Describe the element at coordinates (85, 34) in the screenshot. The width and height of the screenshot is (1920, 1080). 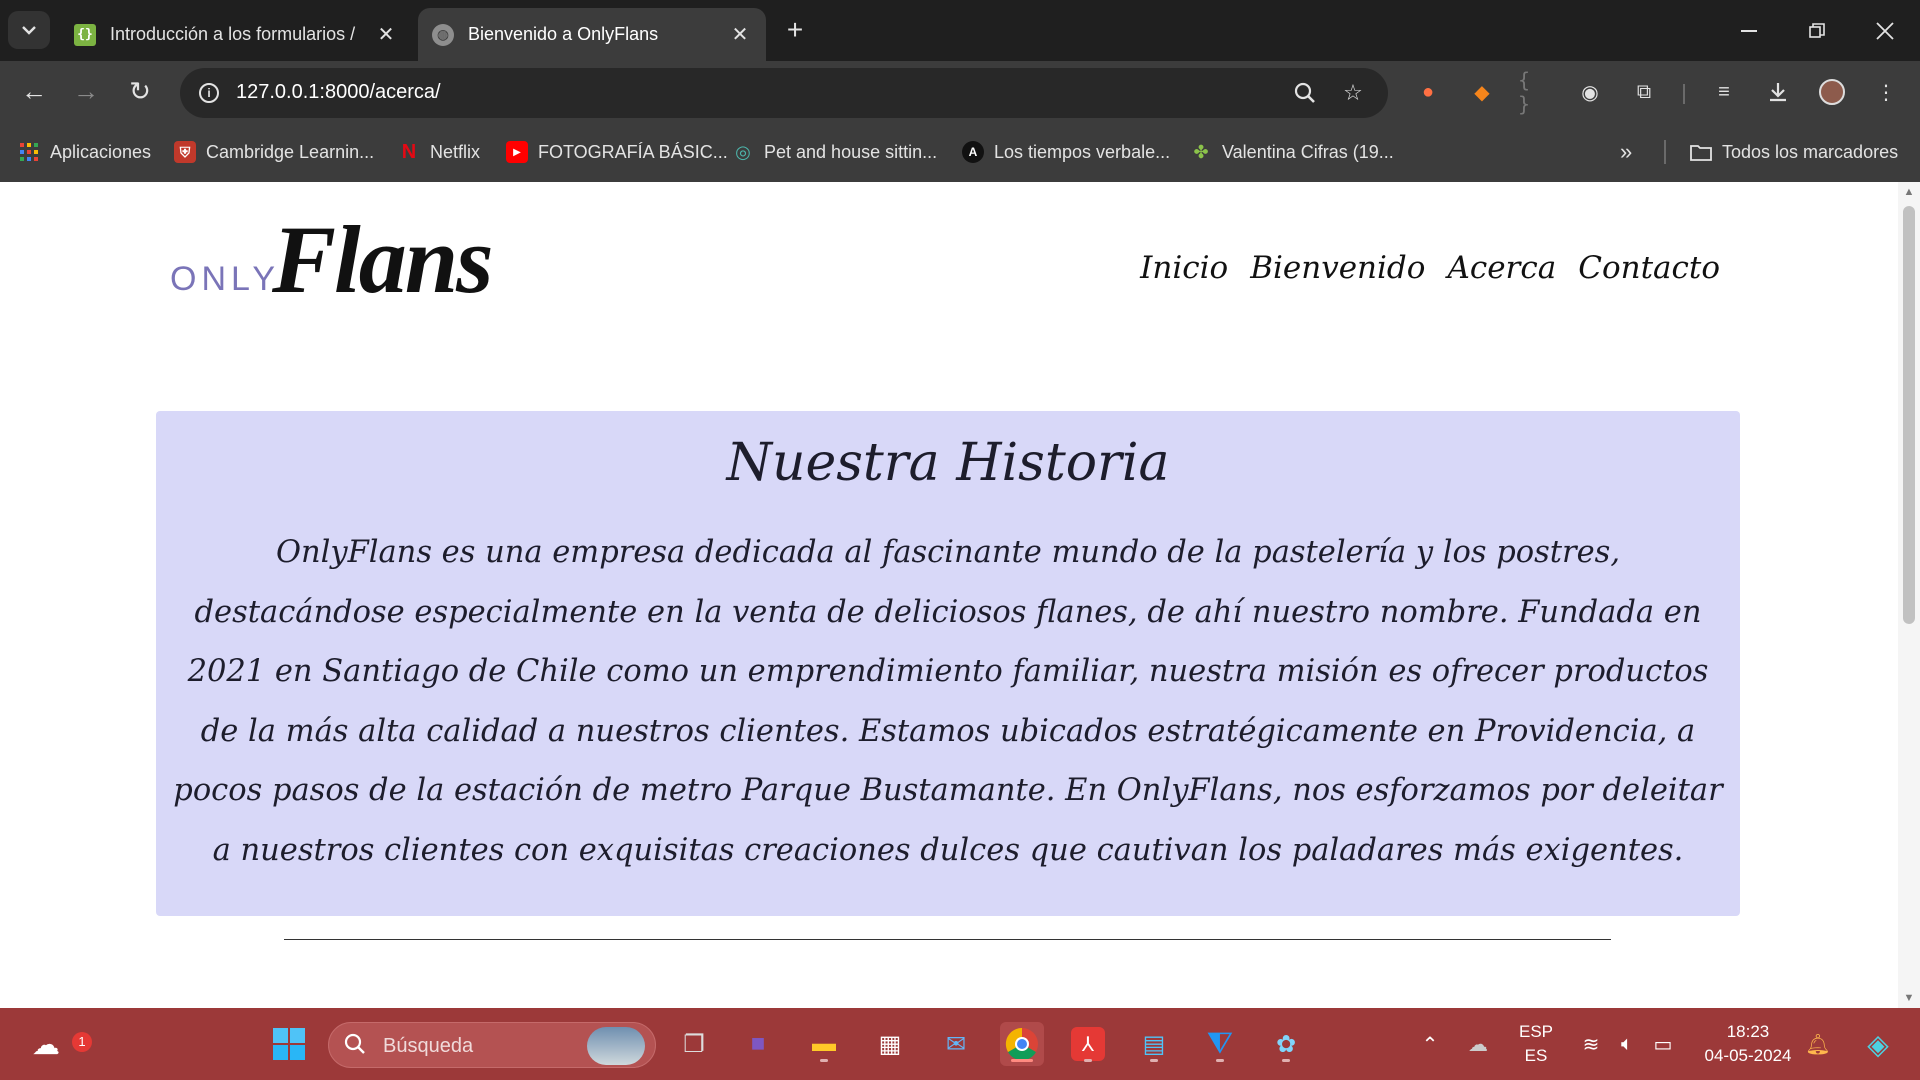
I see `braces-icon: {}` at that location.